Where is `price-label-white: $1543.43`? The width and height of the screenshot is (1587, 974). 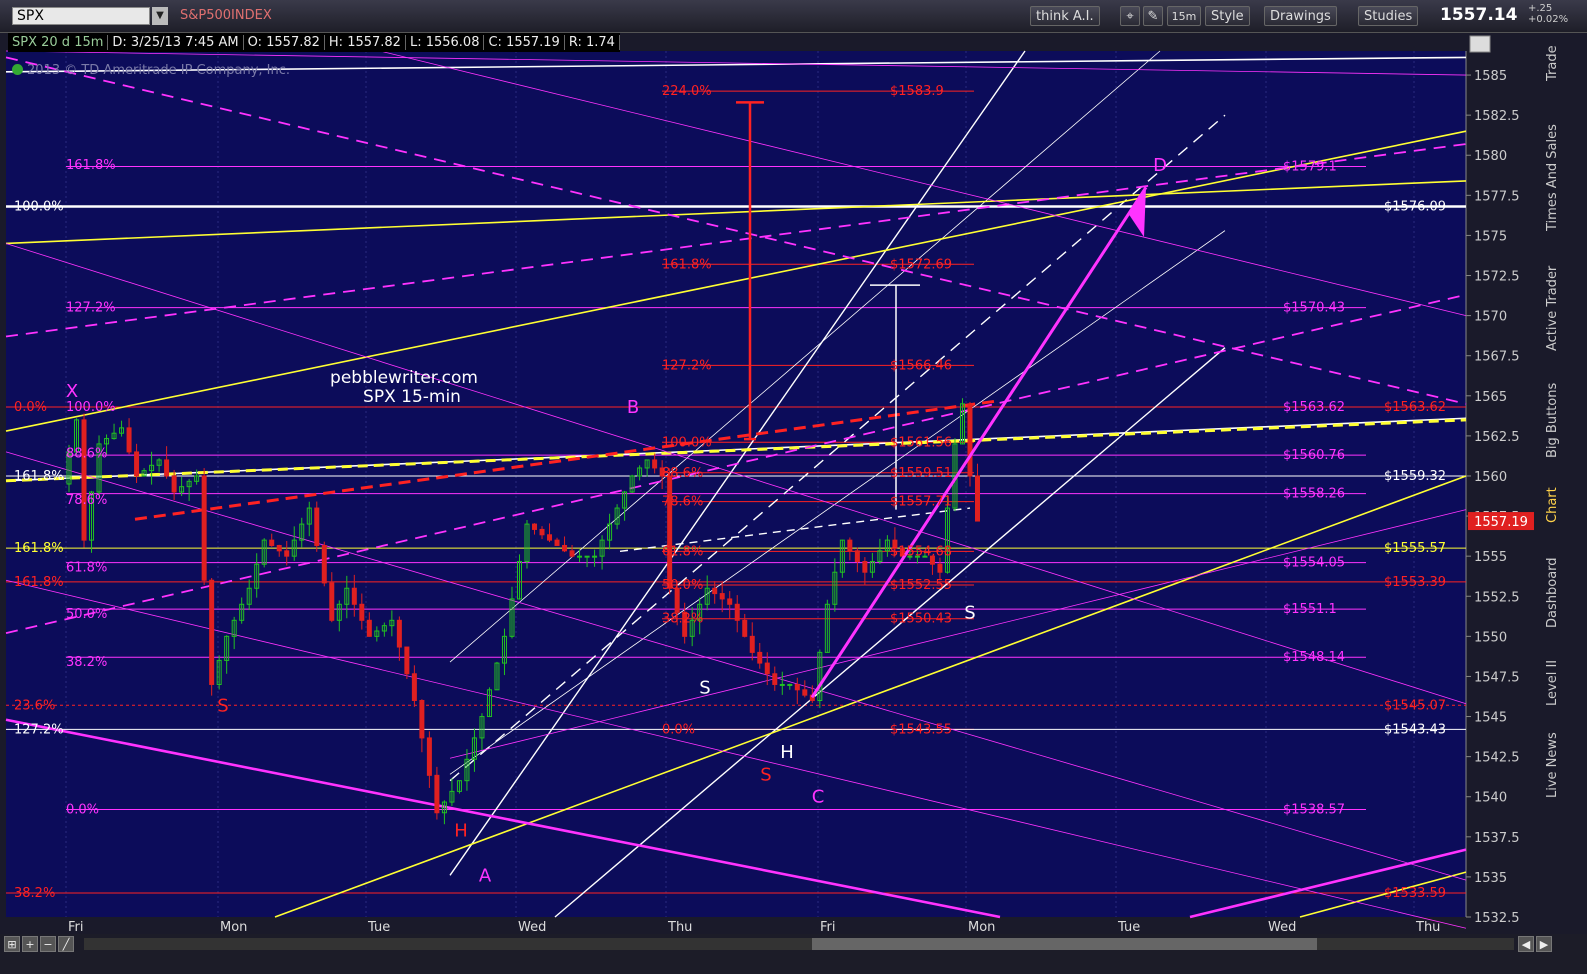 price-label-white: $1543.43 is located at coordinates (1415, 729).